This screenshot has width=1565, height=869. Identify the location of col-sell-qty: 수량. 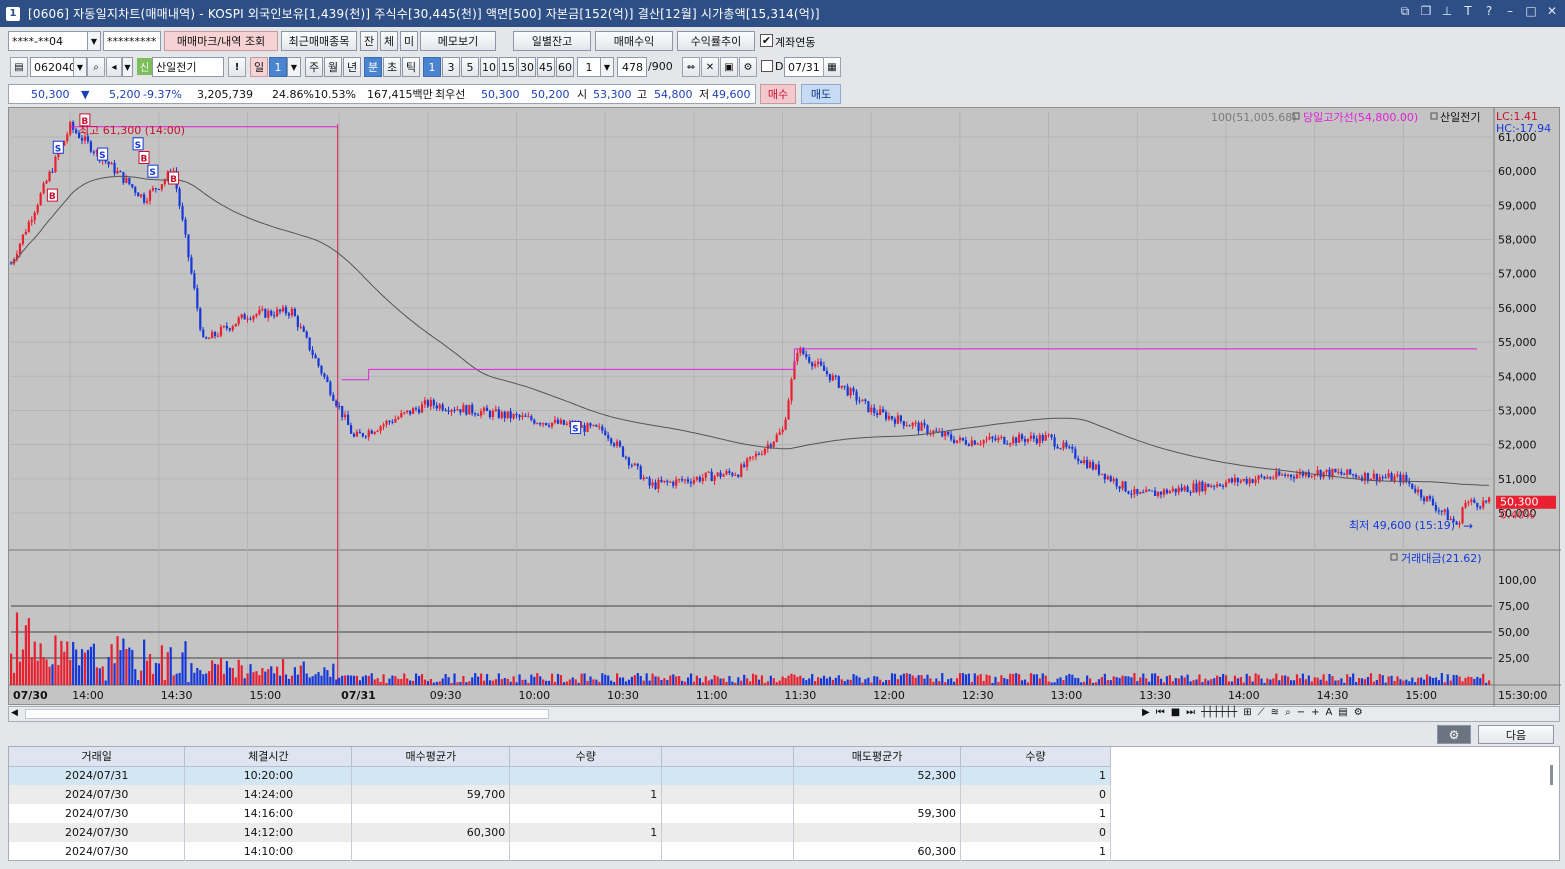
(1035, 757).